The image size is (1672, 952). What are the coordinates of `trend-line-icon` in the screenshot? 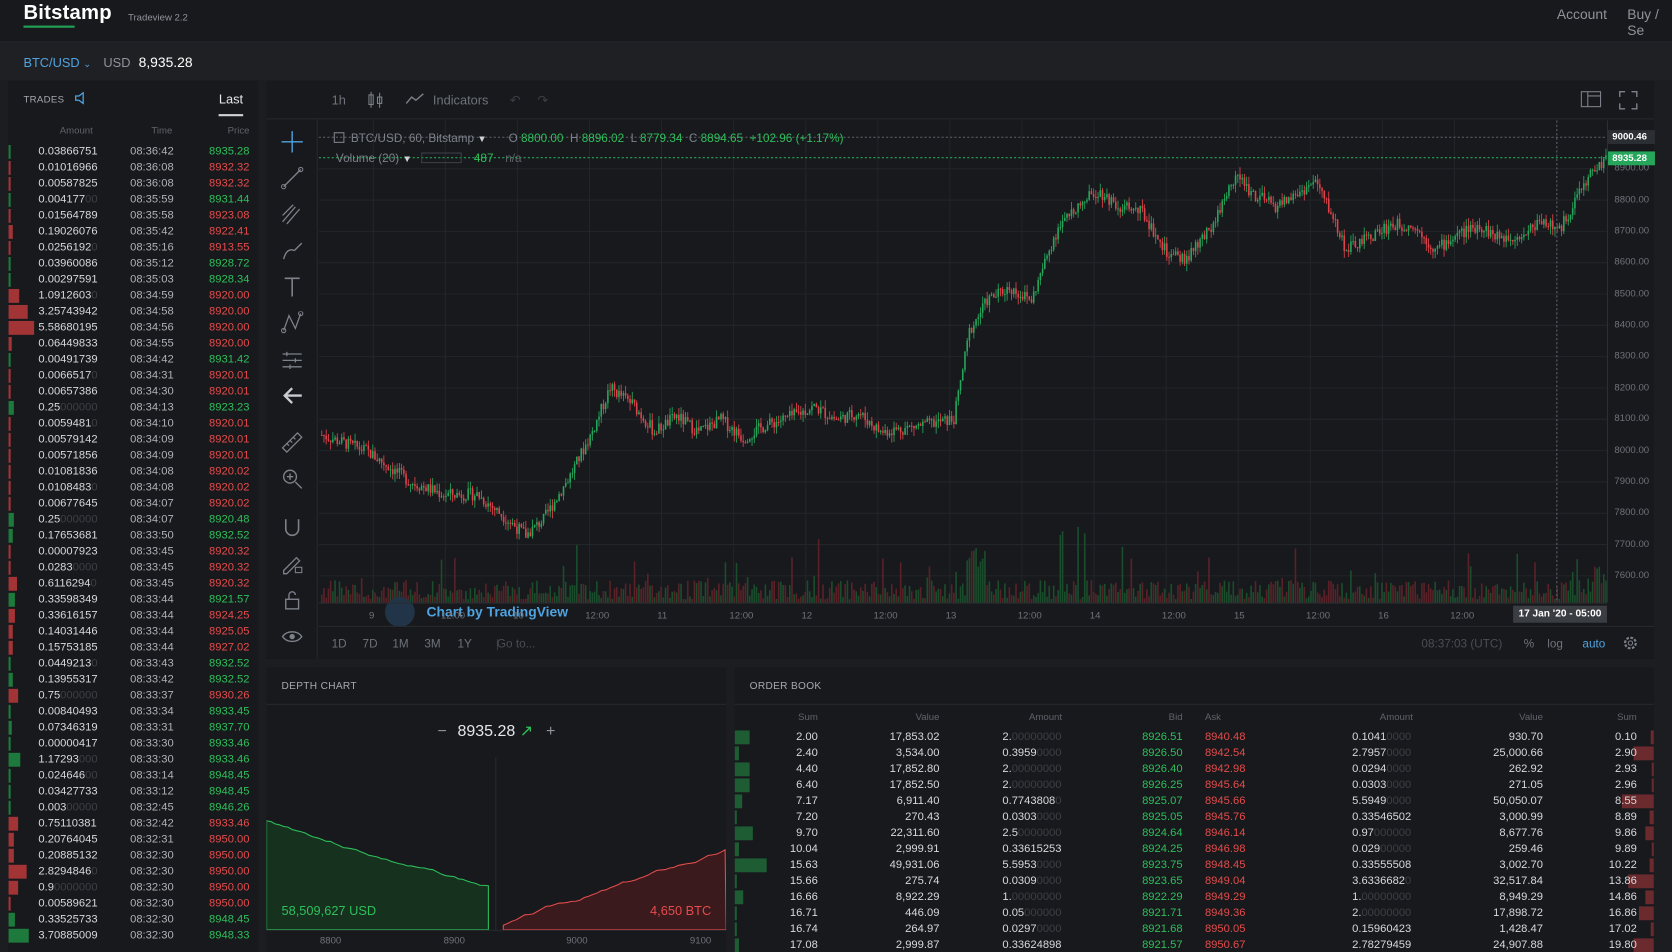 It's located at (292, 178).